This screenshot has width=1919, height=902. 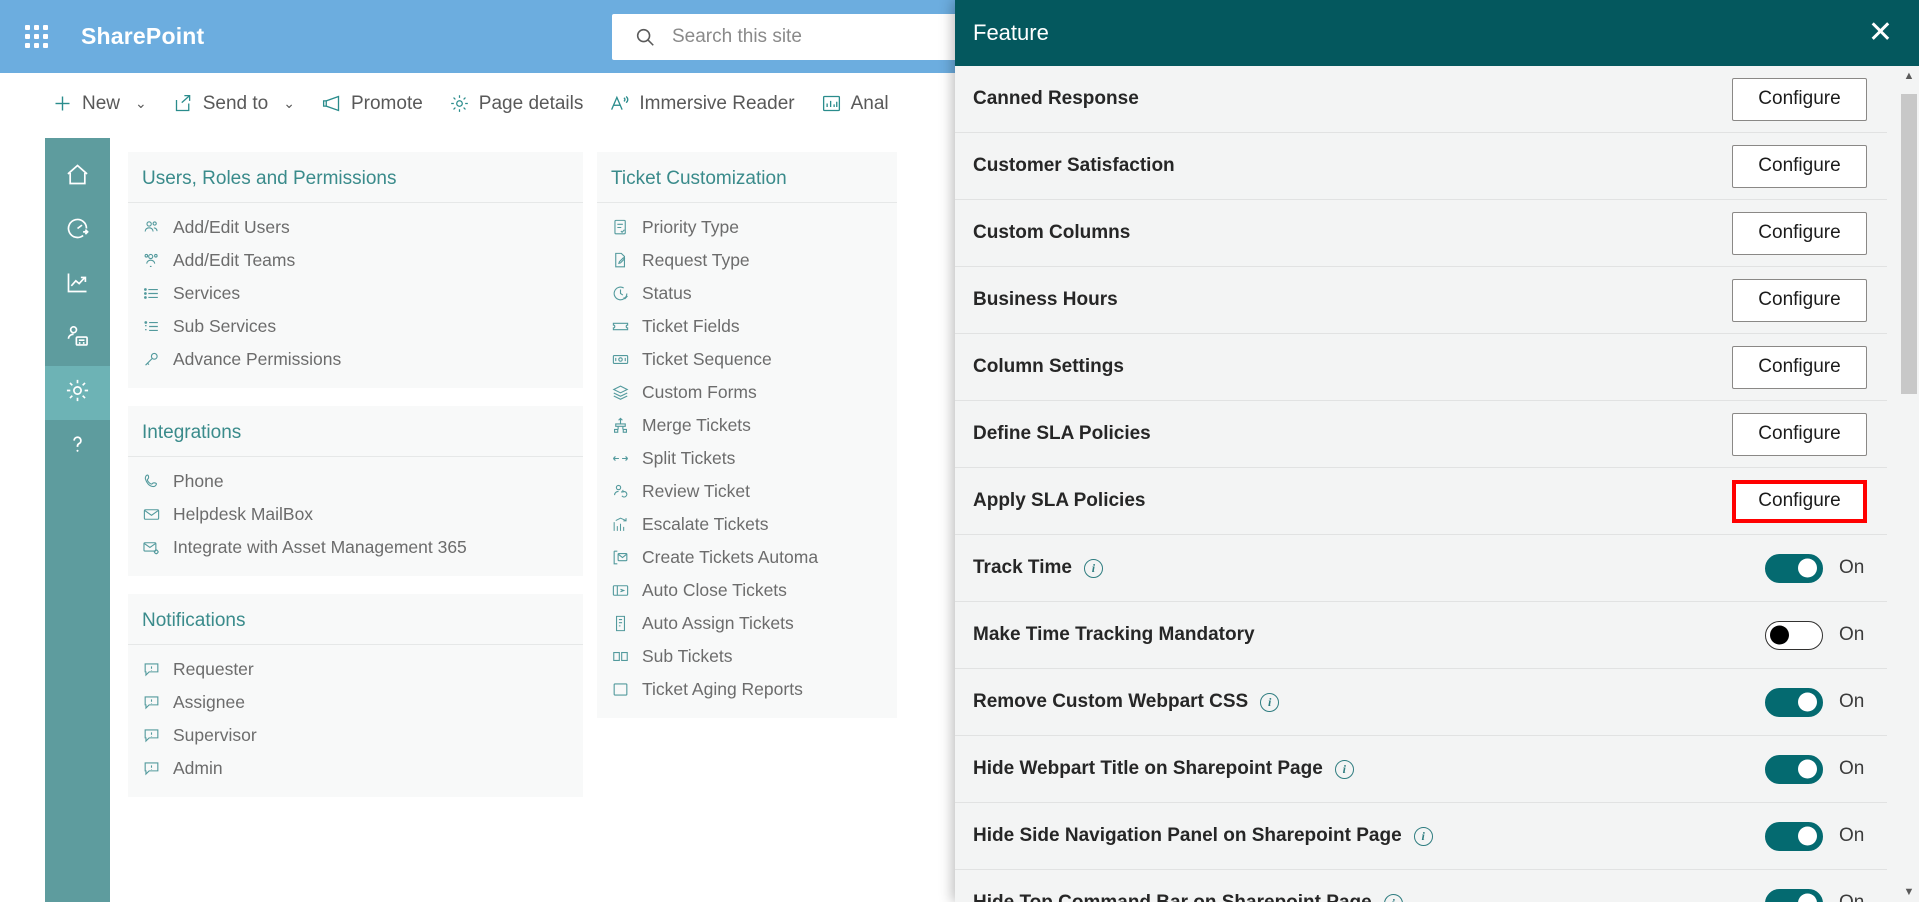 I want to click on feature-row: Make Time Tracking Mandatory On, so click(x=1421, y=635).